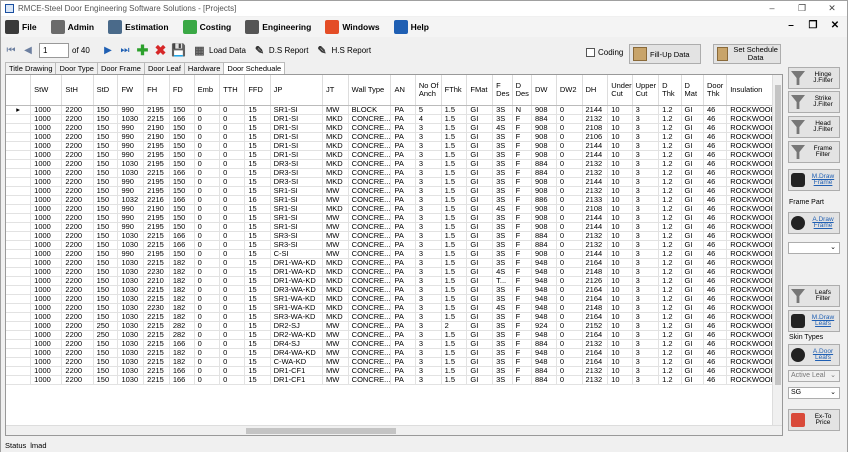 This screenshot has width=848, height=452. I want to click on grid-cell: MKD, so click(335, 317).